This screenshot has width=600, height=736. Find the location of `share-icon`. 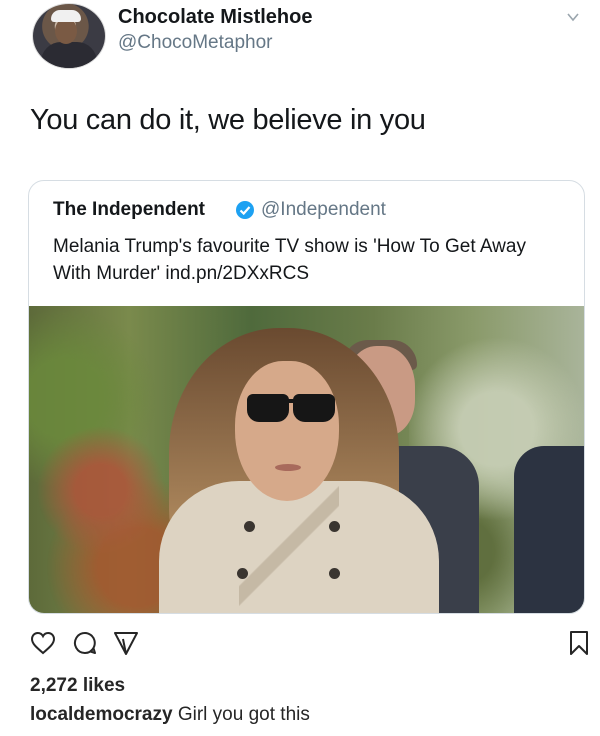

share-icon is located at coordinates (126, 643).